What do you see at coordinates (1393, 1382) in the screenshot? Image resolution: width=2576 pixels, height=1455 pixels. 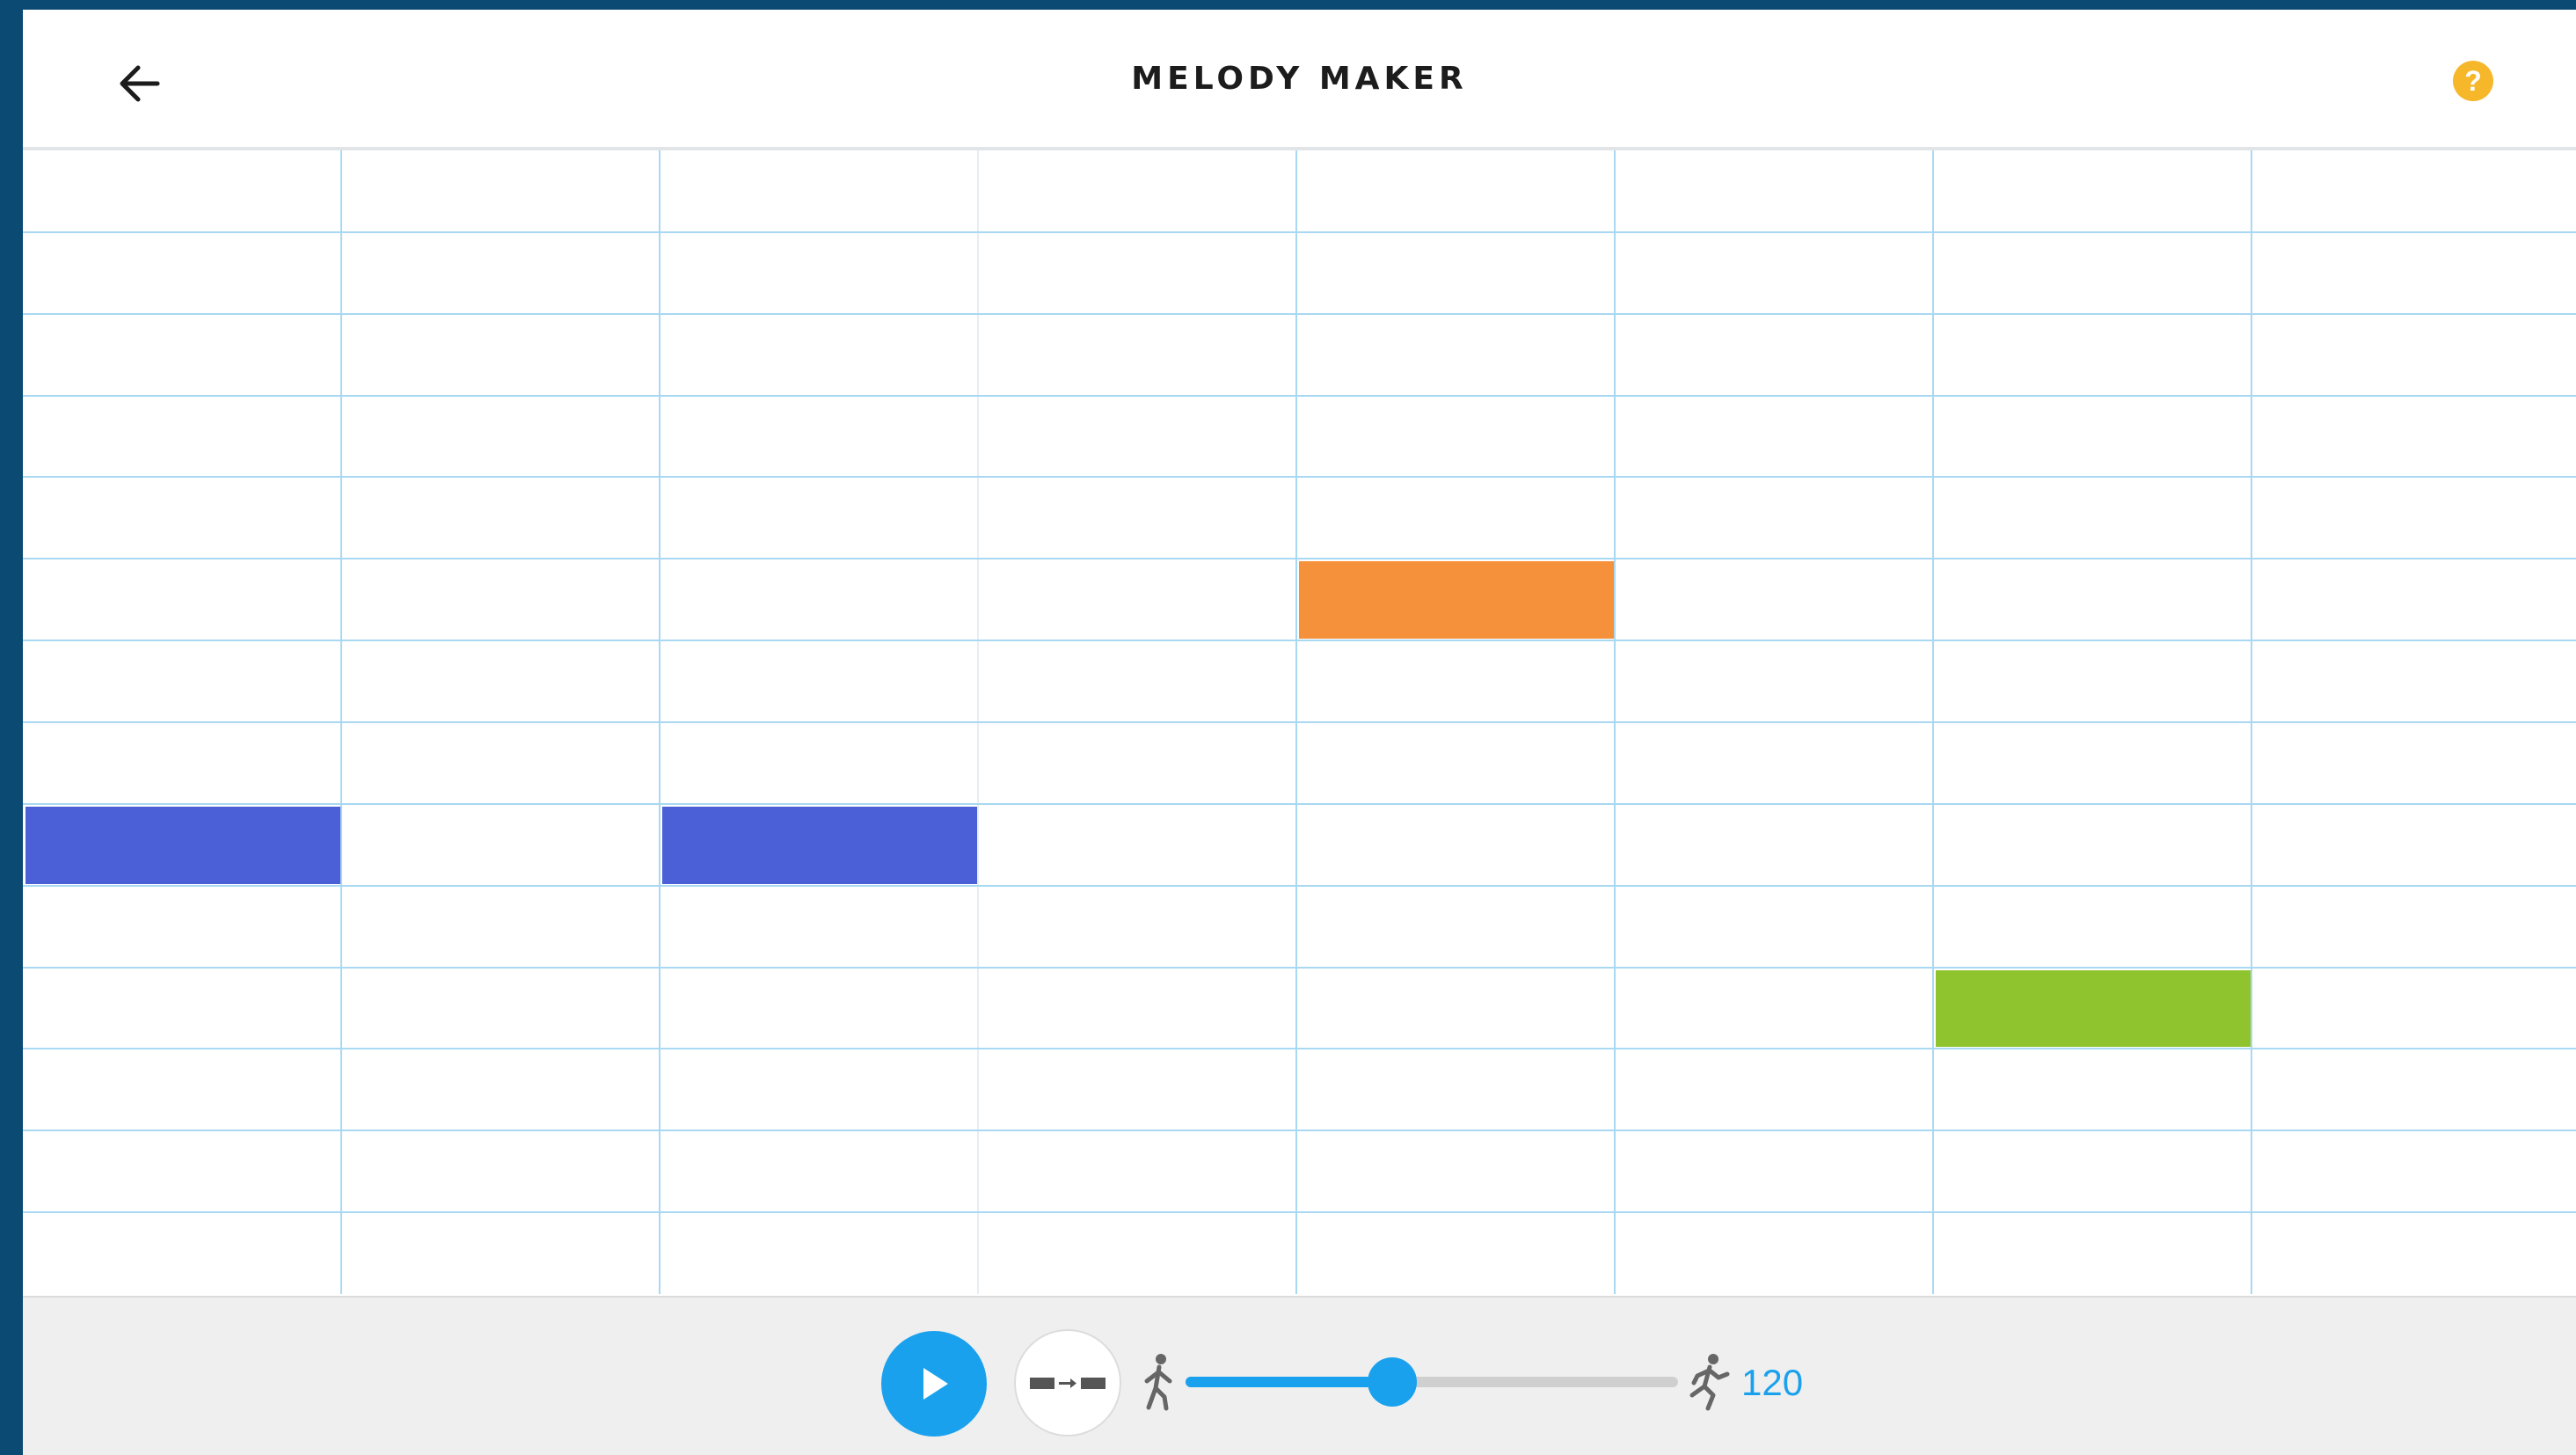 I see `tempo-slider-thumb` at bounding box center [1393, 1382].